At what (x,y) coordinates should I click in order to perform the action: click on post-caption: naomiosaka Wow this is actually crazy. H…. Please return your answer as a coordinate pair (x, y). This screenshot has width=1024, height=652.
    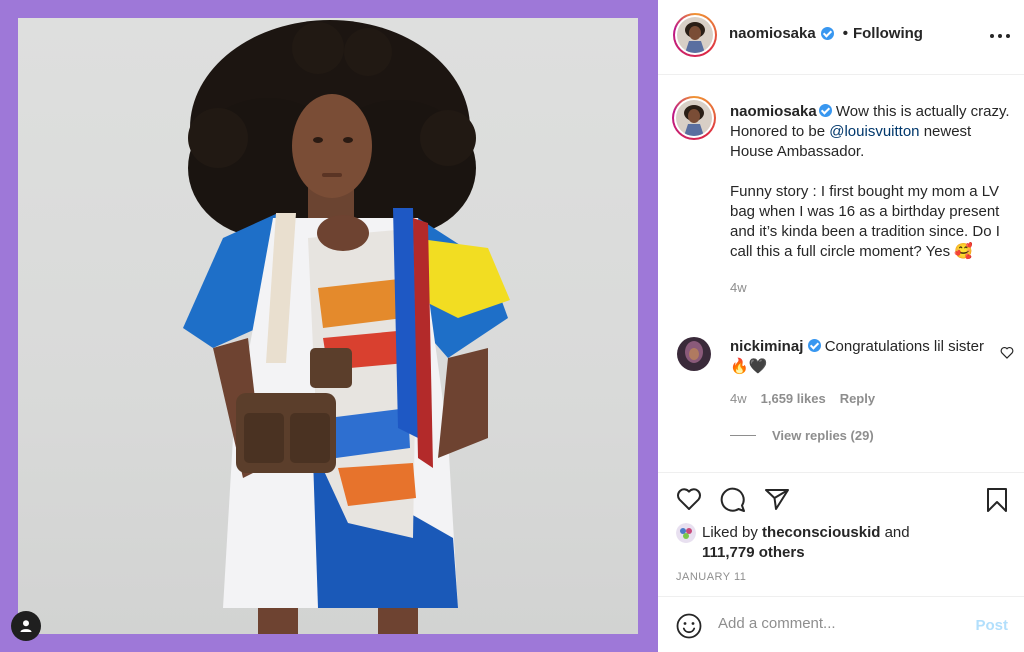
    Looking at the image, I should click on (871, 200).